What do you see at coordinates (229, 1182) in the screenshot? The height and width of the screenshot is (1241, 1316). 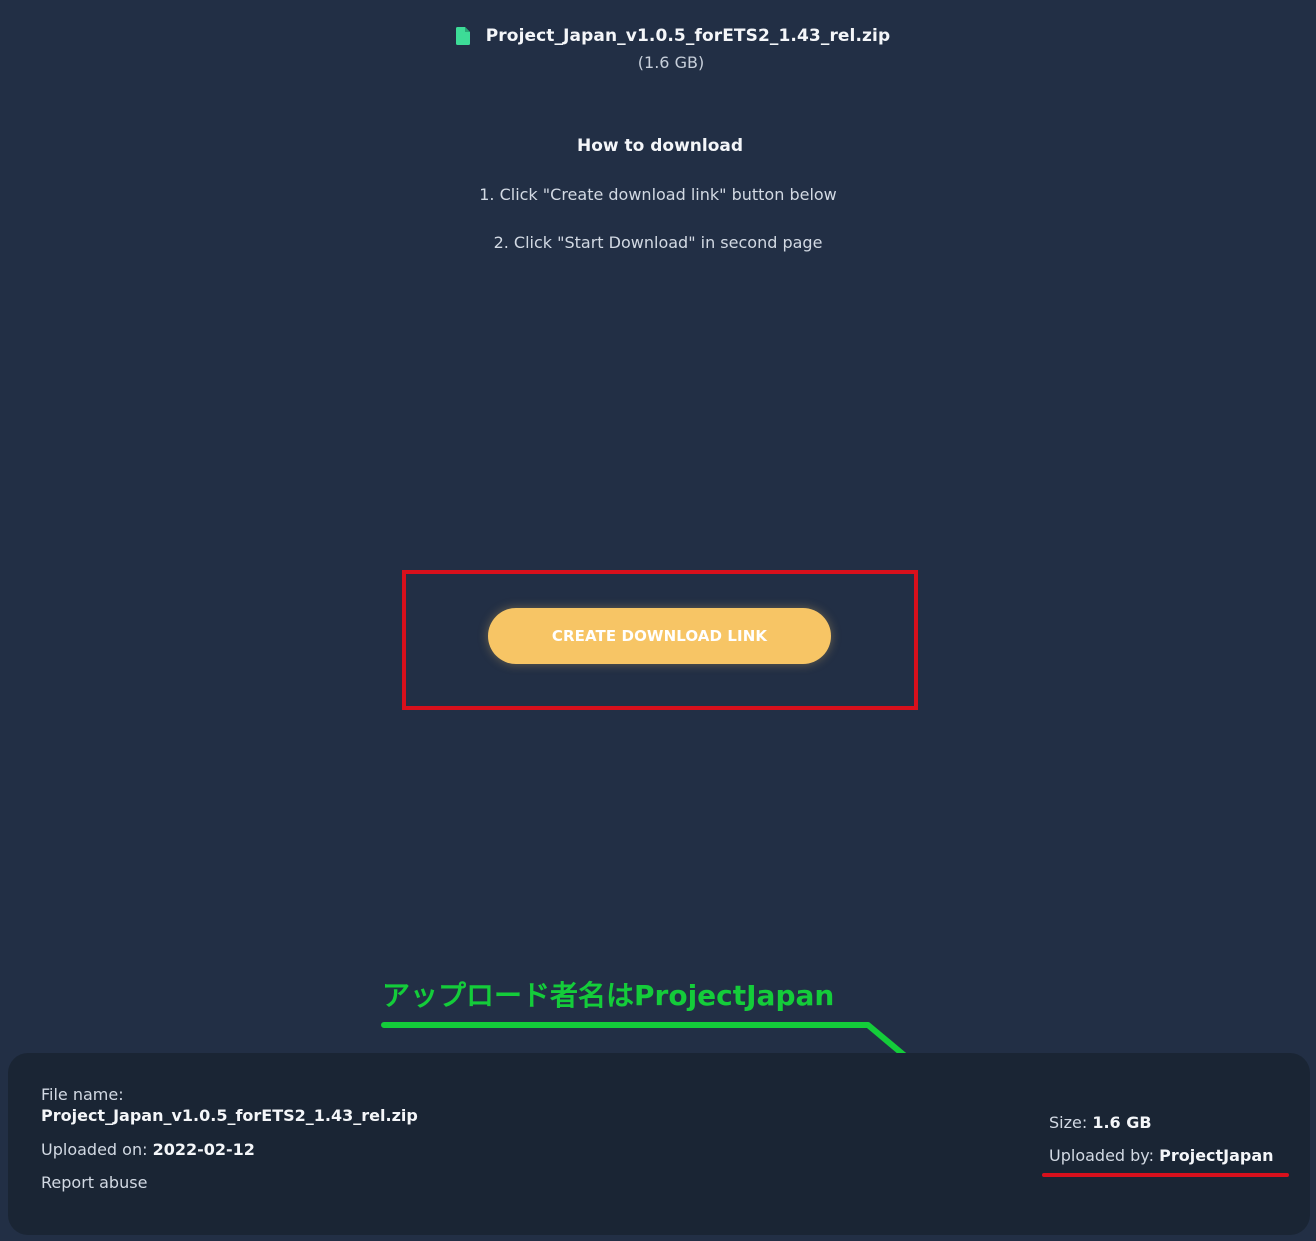 I see `report-abuse-link: Report abuse` at bounding box center [229, 1182].